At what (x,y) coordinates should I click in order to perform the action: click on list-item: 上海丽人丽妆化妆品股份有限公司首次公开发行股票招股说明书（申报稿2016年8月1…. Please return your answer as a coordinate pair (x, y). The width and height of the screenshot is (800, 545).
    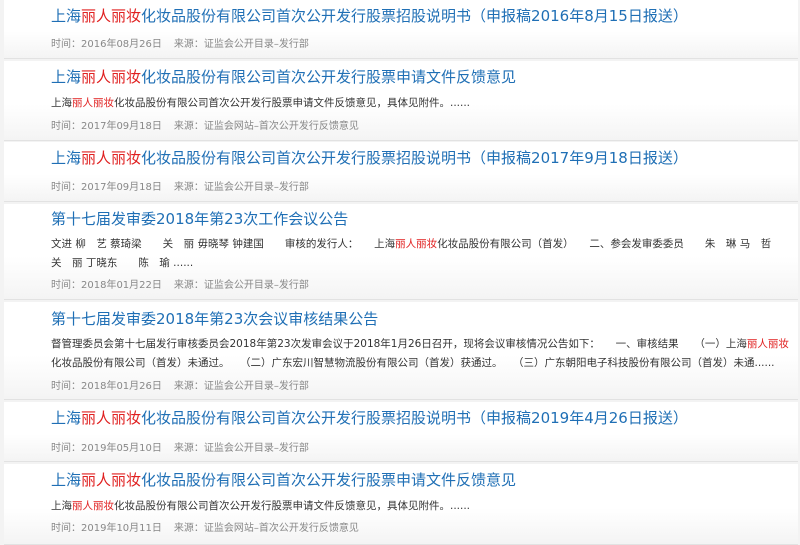
    Looking at the image, I should click on (401, 29).